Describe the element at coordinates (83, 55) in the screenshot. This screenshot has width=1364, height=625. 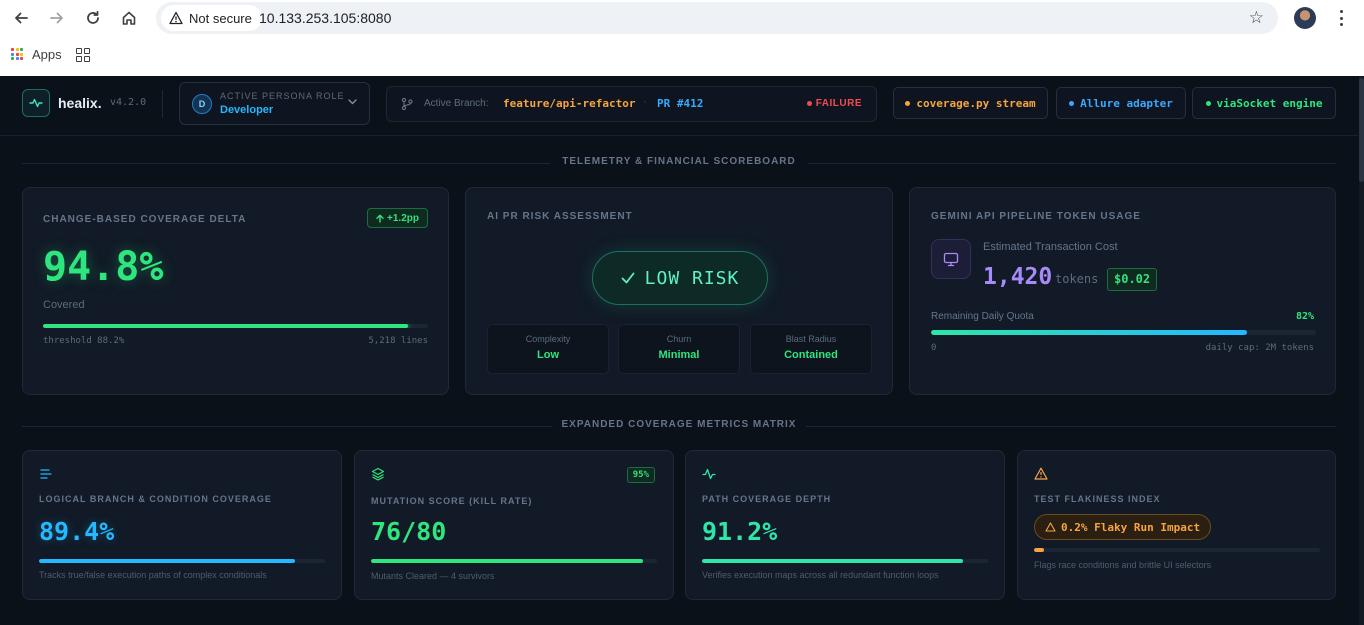
I see `tab-groups-icon` at that location.